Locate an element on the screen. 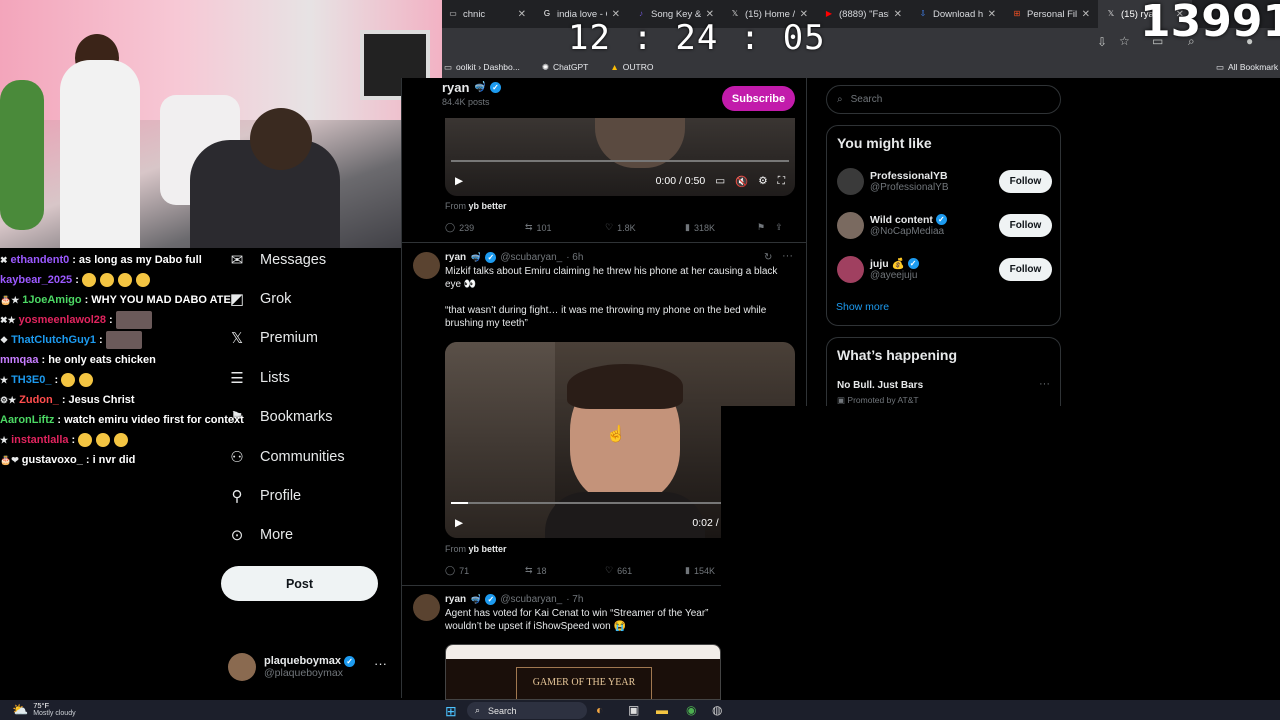 The width and height of the screenshot is (1280, 720). chat-username: 1JoeAmigo is located at coordinates (51, 300).